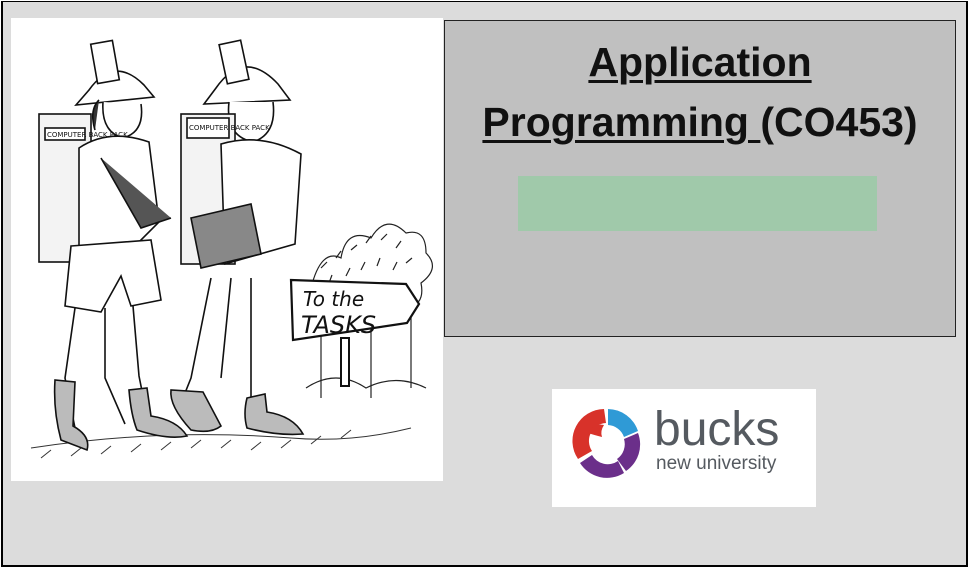 The image size is (975, 577). I want to click on course-title-line1: Application, so click(700, 62).